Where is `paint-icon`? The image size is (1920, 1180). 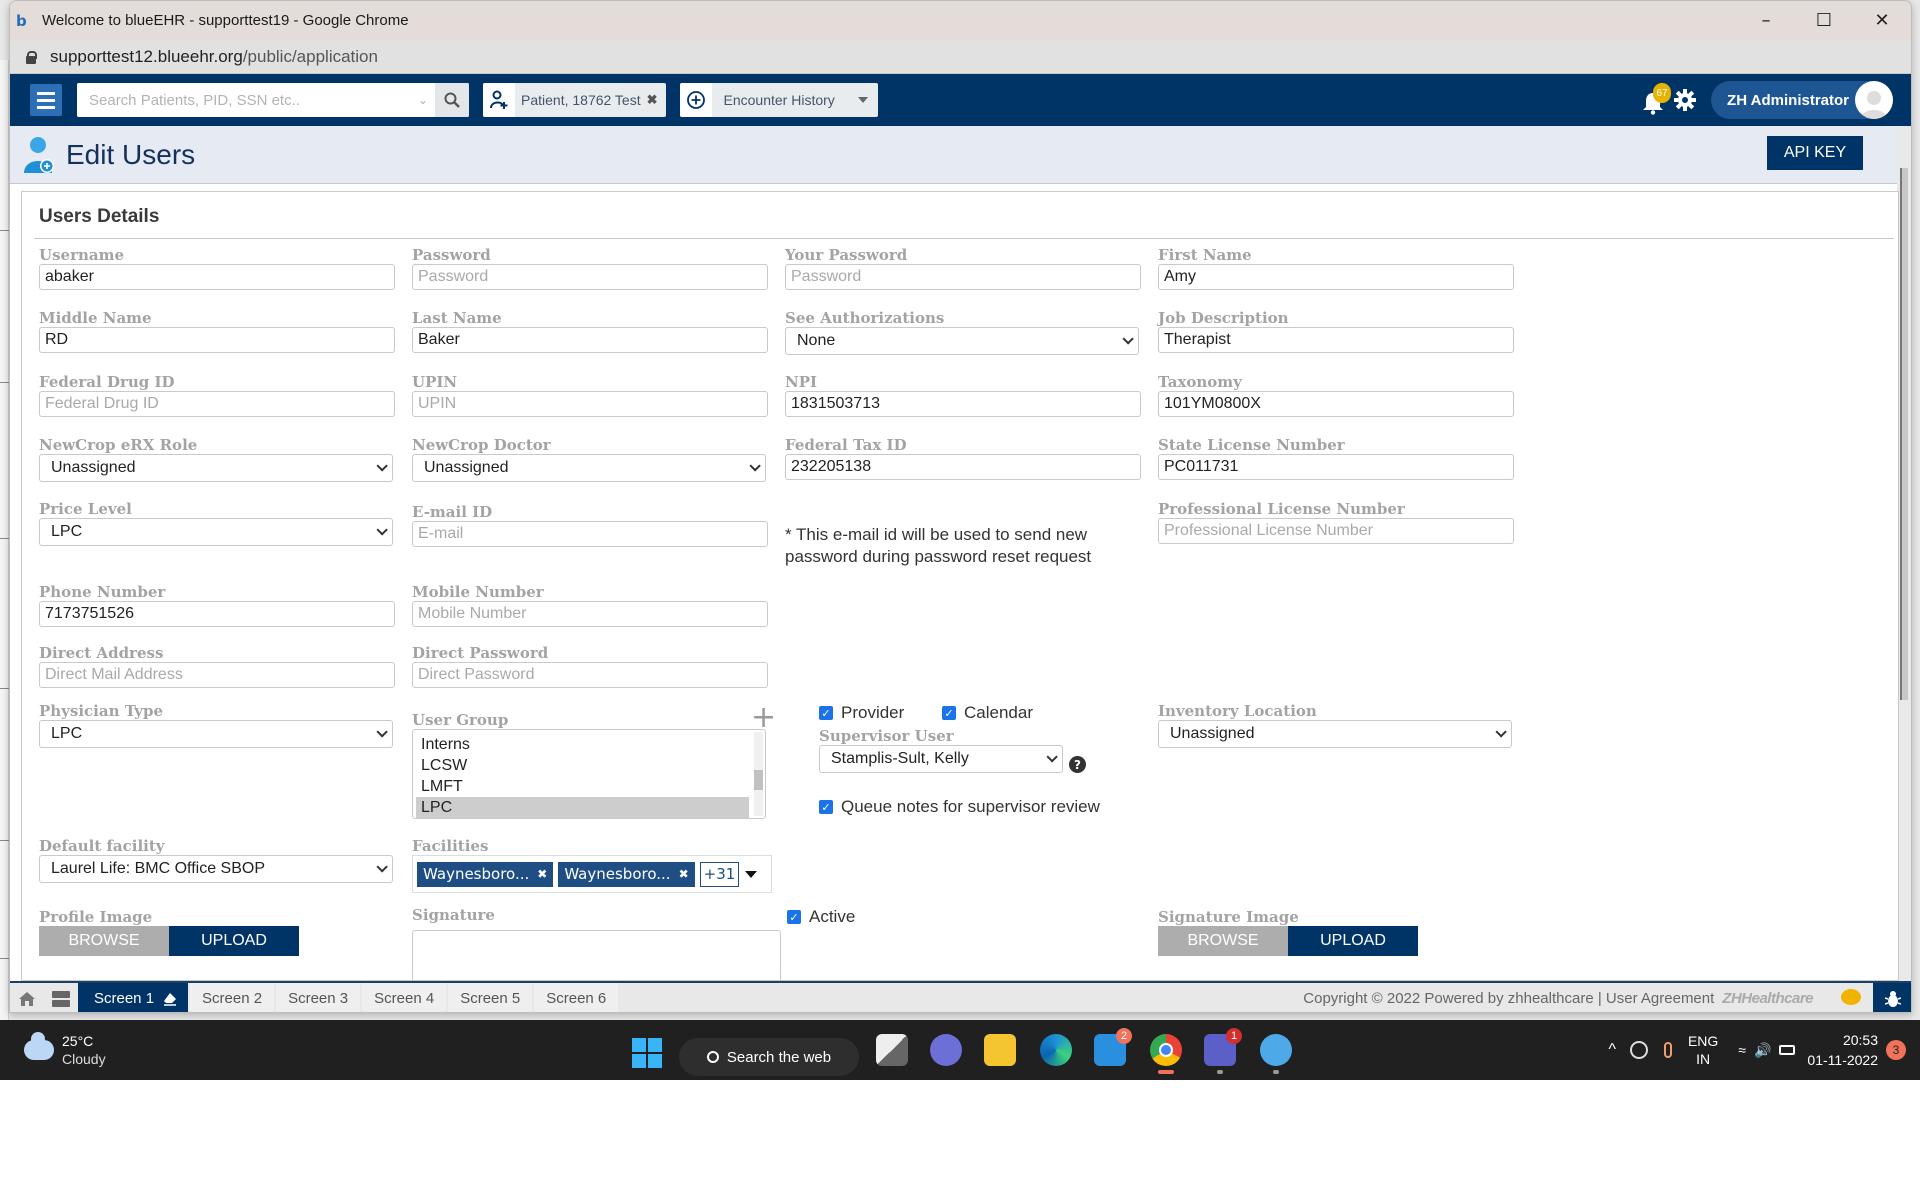 paint-icon is located at coordinates (1276, 1054).